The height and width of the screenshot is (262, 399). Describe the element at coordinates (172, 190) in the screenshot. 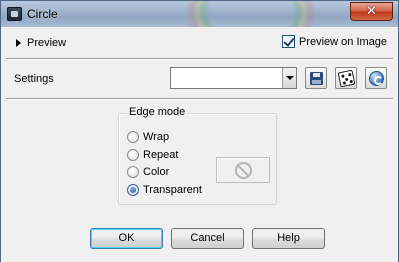

I see `edge-mode-transparent-label: Transparent` at that location.